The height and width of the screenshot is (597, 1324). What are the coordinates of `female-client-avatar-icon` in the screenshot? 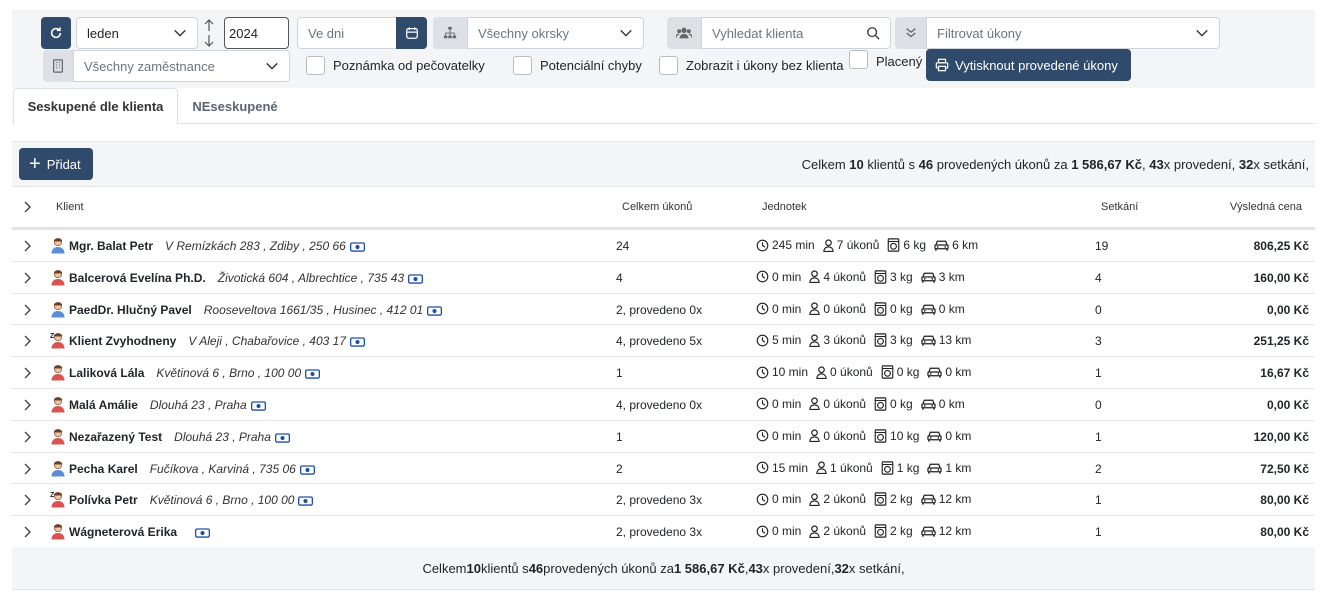 It's located at (58, 277).